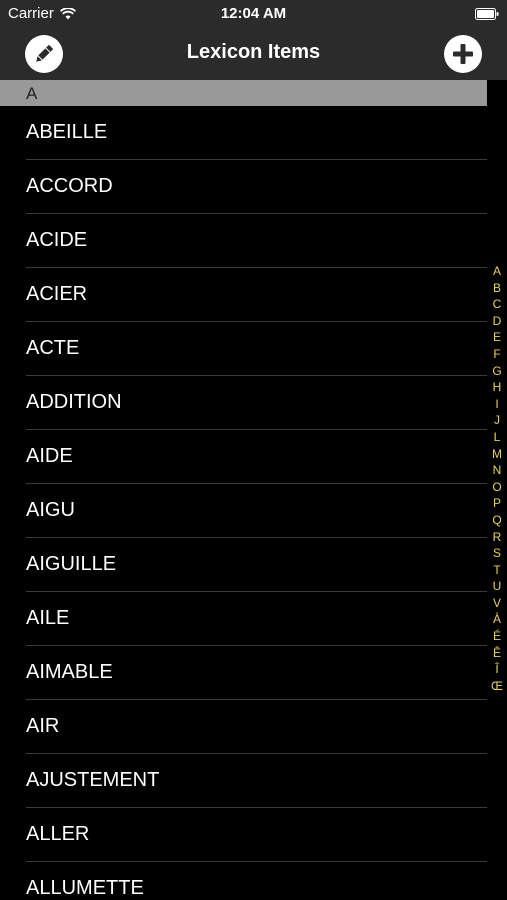 This screenshot has width=507, height=900. I want to click on plus-icon, so click(463, 54).